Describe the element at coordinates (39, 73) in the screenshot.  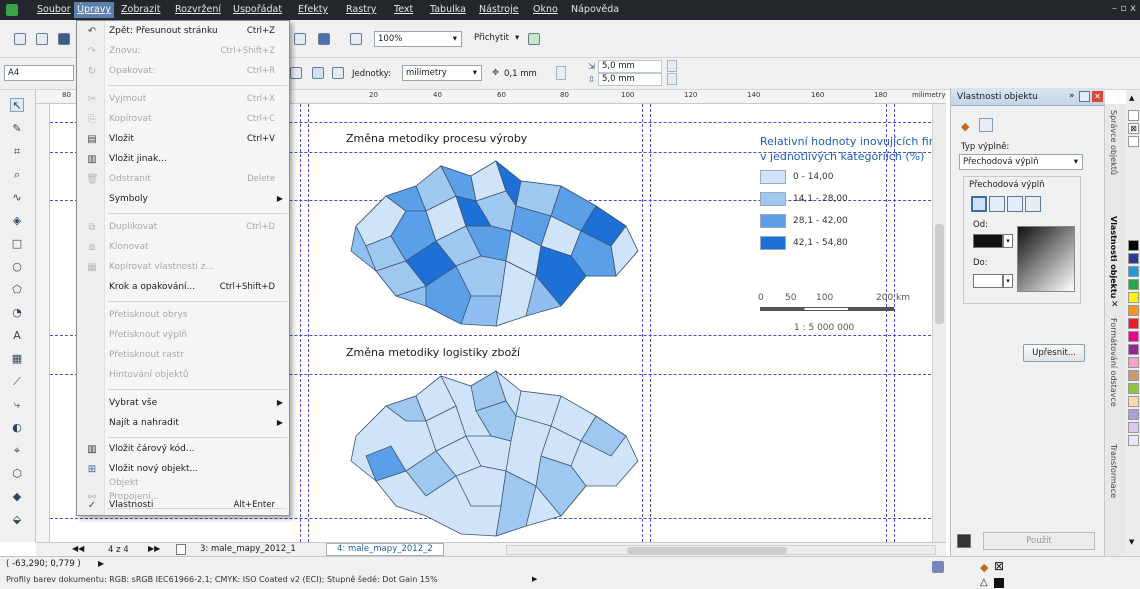
I see `page-size-dropdown: A4` at that location.